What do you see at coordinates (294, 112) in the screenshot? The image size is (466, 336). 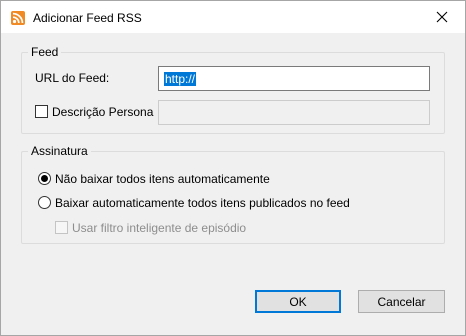 I see `custom-description-input` at bounding box center [294, 112].